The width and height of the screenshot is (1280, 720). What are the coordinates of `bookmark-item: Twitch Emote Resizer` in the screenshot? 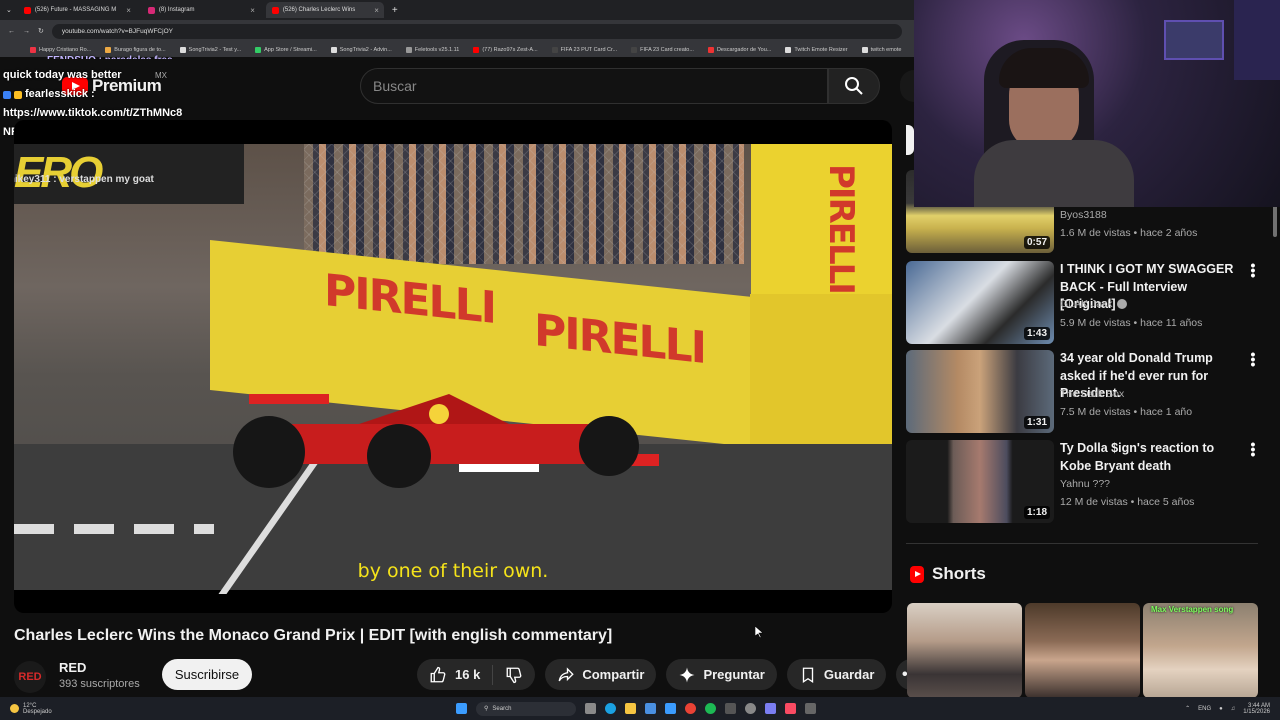 It's located at (816, 49).